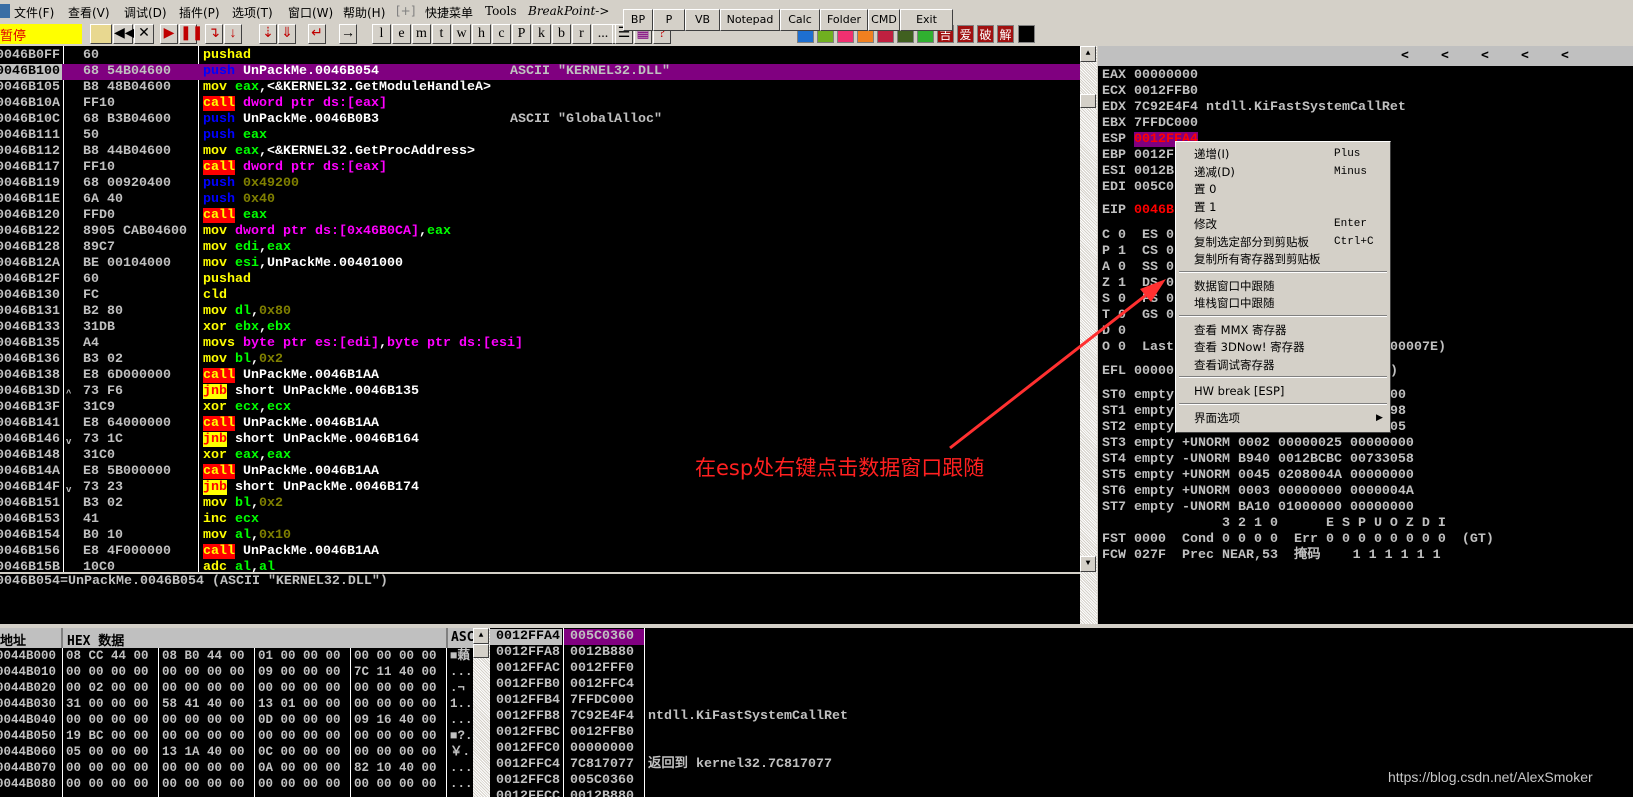 The height and width of the screenshot is (797, 1633). Describe the element at coordinates (541, 34) in the screenshot. I see `window-button-k: k` at that location.